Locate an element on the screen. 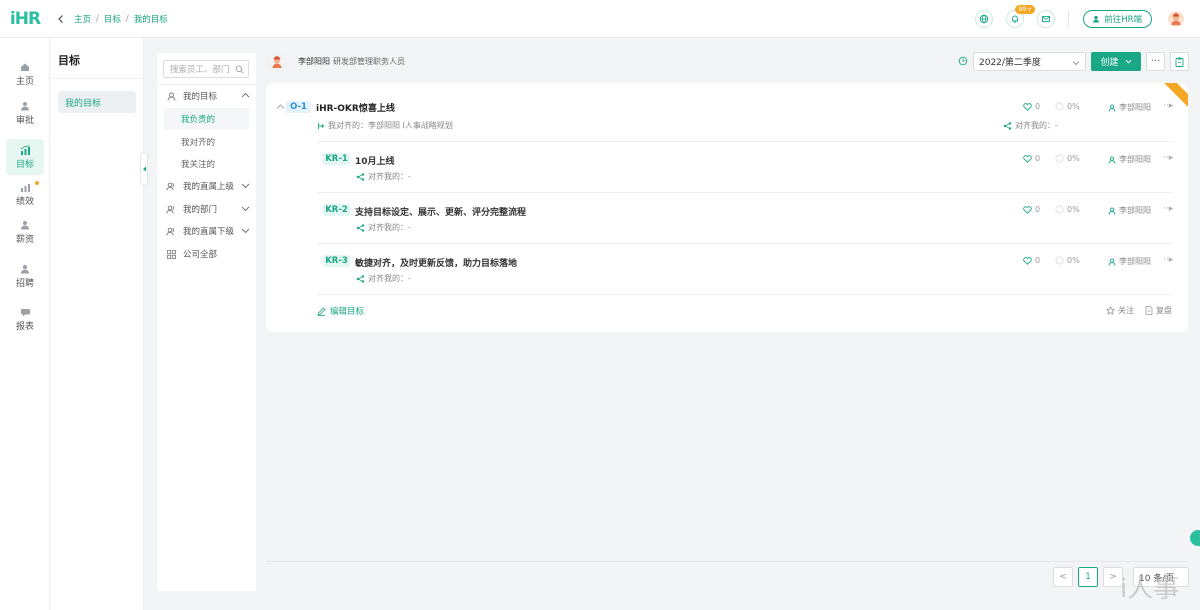 This screenshot has height=610, width=1200. objective-title: iHR-OKR惊喜上线 is located at coordinates (355, 107).